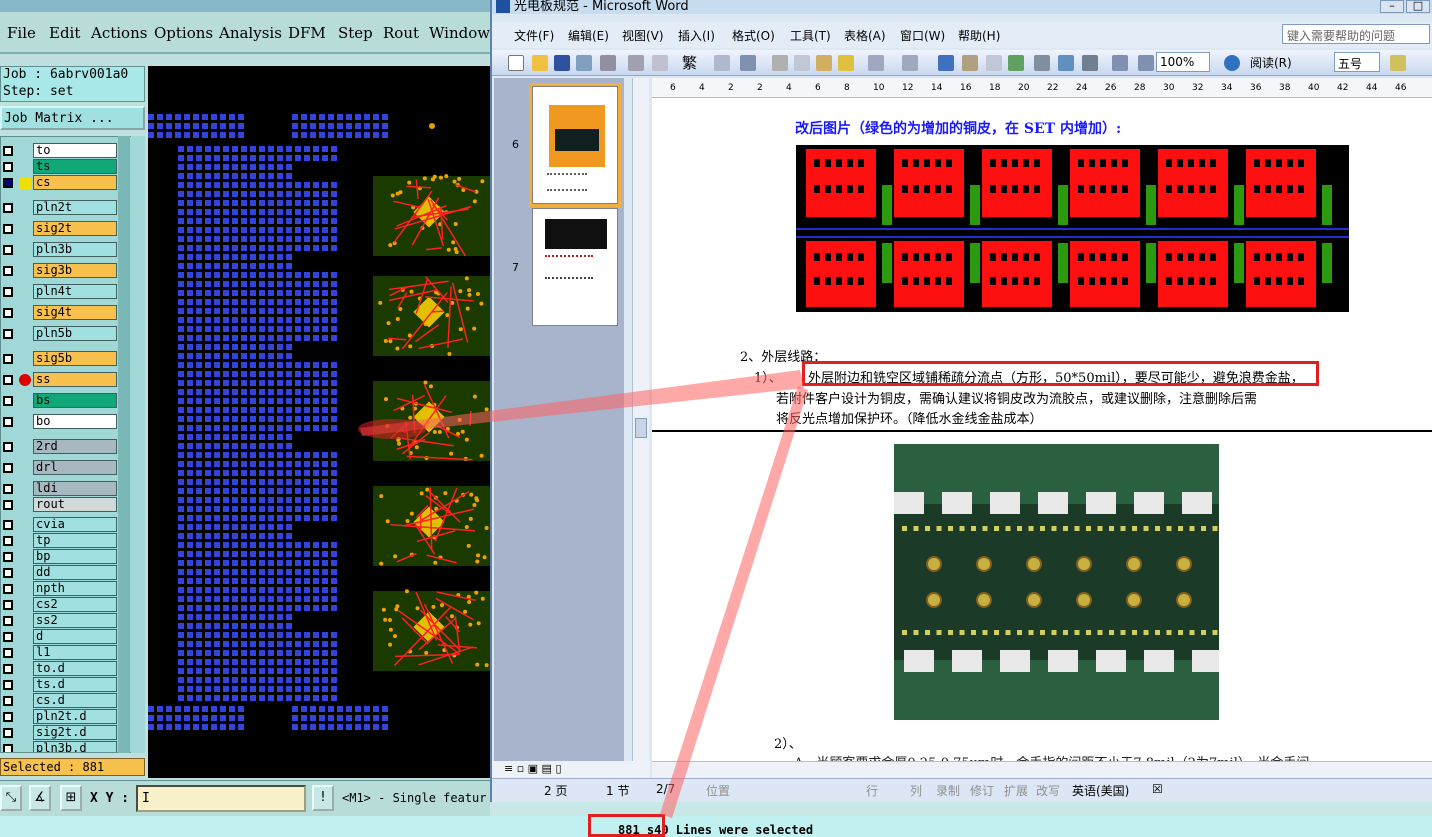  Describe the element at coordinates (75, 312) in the screenshot. I see `layer-name: sig4t` at that location.